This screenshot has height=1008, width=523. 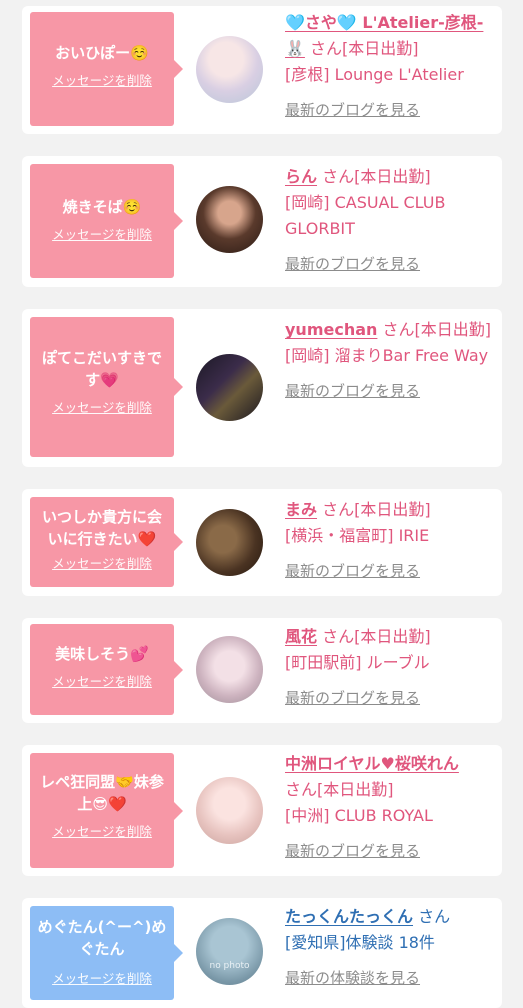 I want to click on cast-name-link: 風花, so click(x=301, y=636).